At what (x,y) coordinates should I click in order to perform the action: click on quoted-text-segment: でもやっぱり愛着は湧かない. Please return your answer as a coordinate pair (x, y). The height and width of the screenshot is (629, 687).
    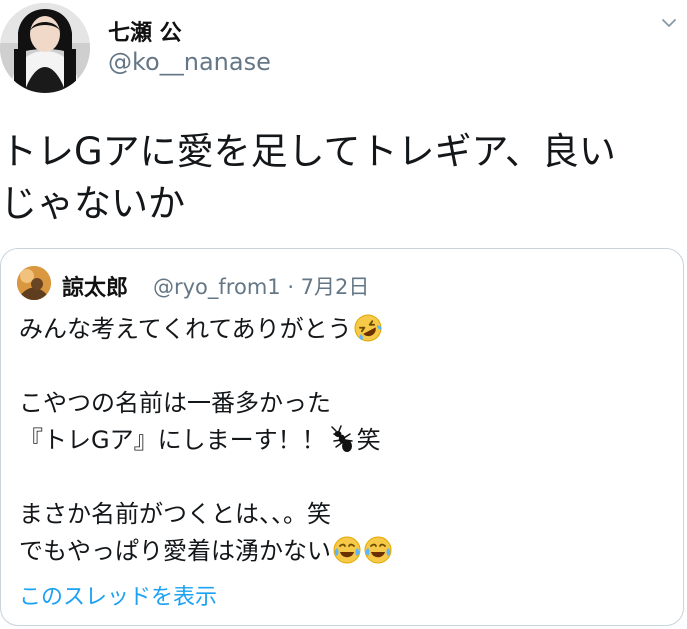
    Looking at the image, I should click on (175, 551).